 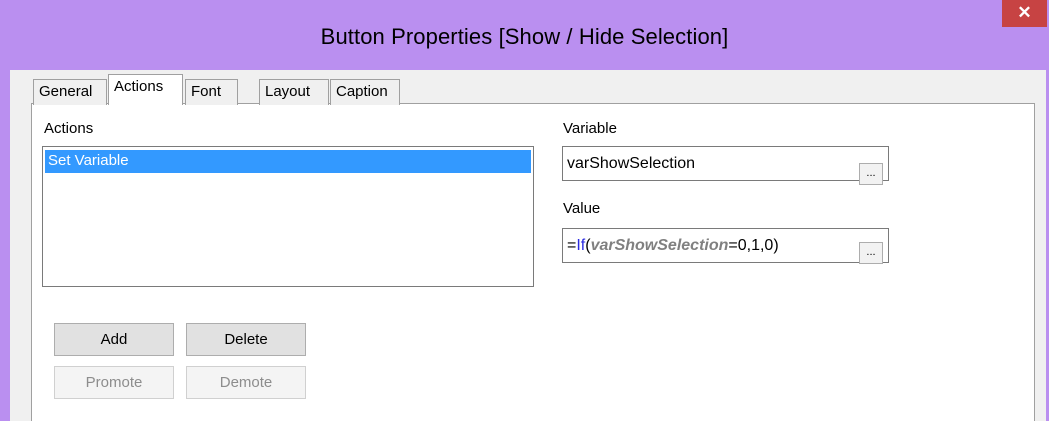 I want to click on value-expression-input: =If(varShowSelection=0,1,0), so click(x=725, y=245).